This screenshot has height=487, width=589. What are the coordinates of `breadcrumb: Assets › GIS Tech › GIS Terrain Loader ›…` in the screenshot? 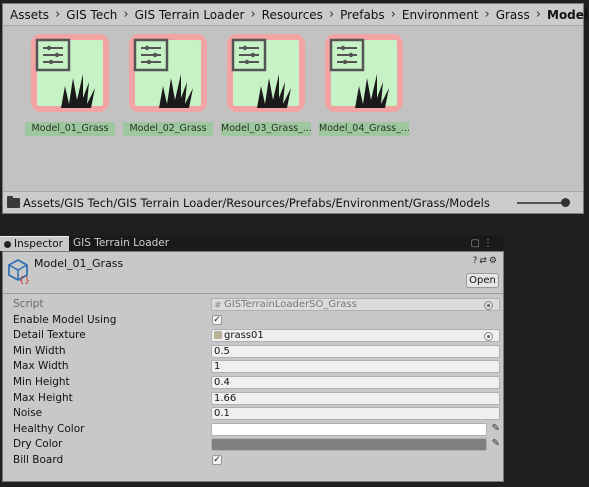 It's located at (296, 15).